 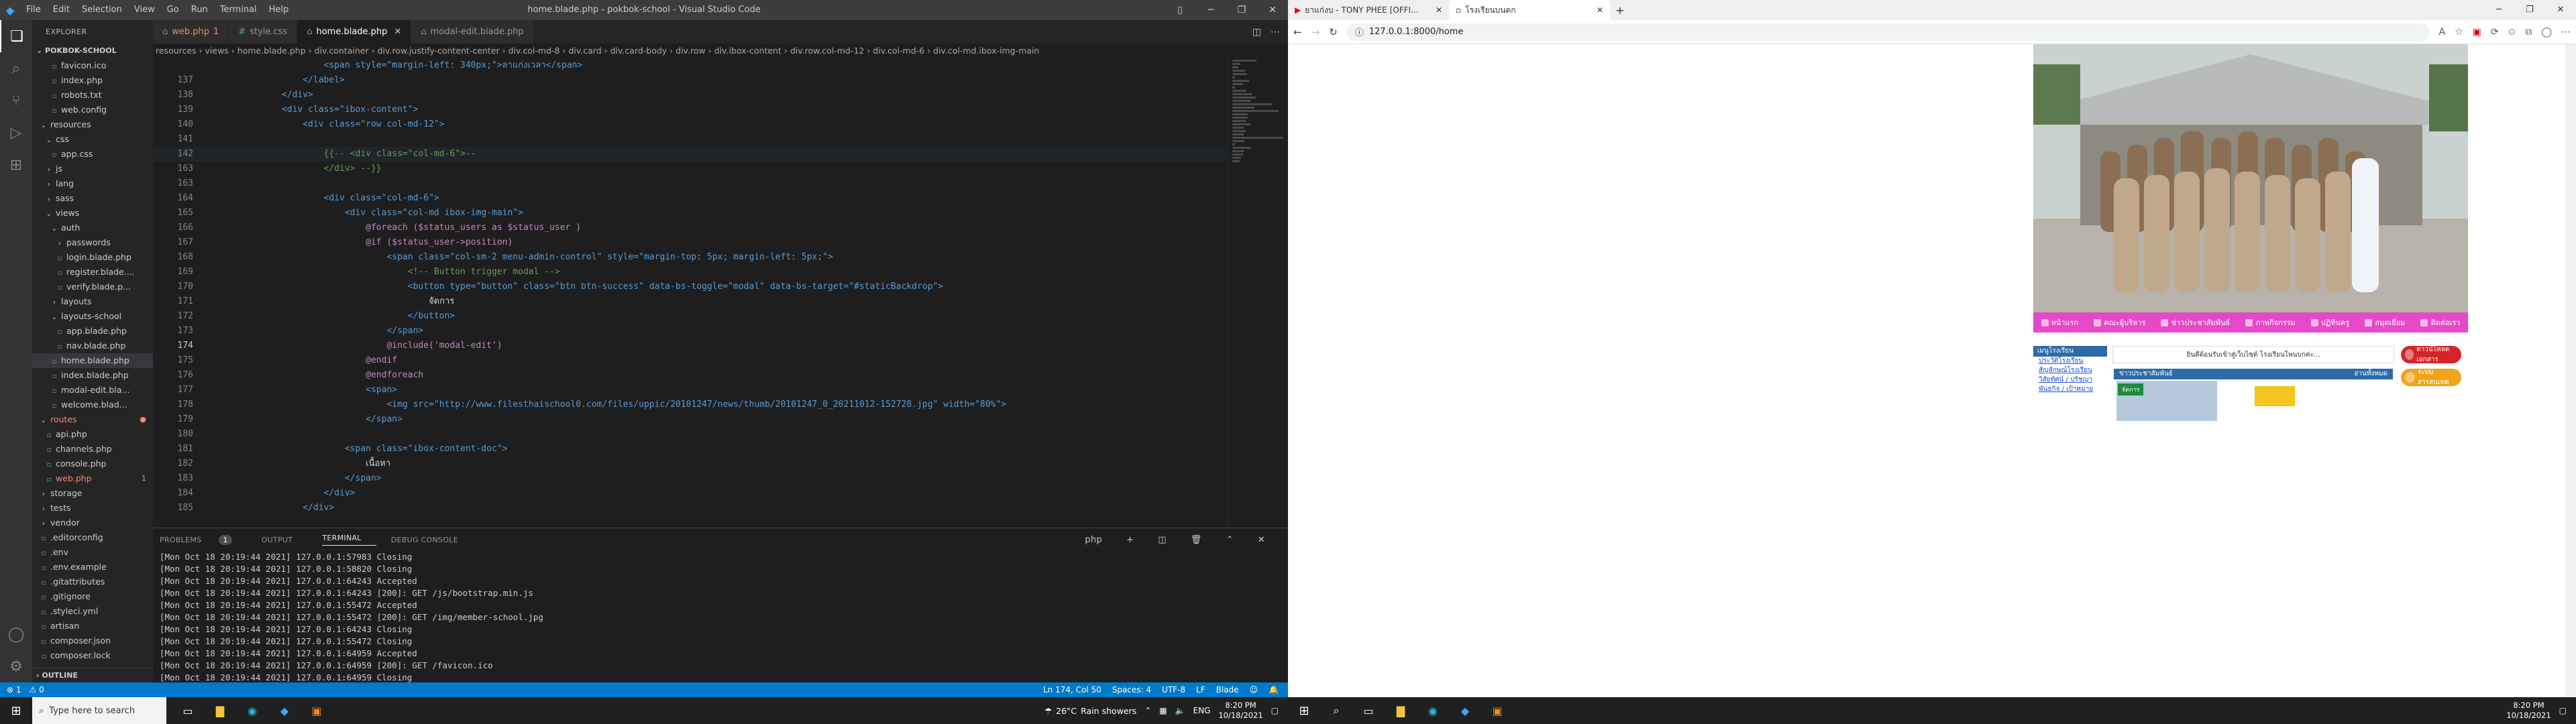 What do you see at coordinates (92, 552) in the screenshot?
I see `tree-item: ▫ .env` at bounding box center [92, 552].